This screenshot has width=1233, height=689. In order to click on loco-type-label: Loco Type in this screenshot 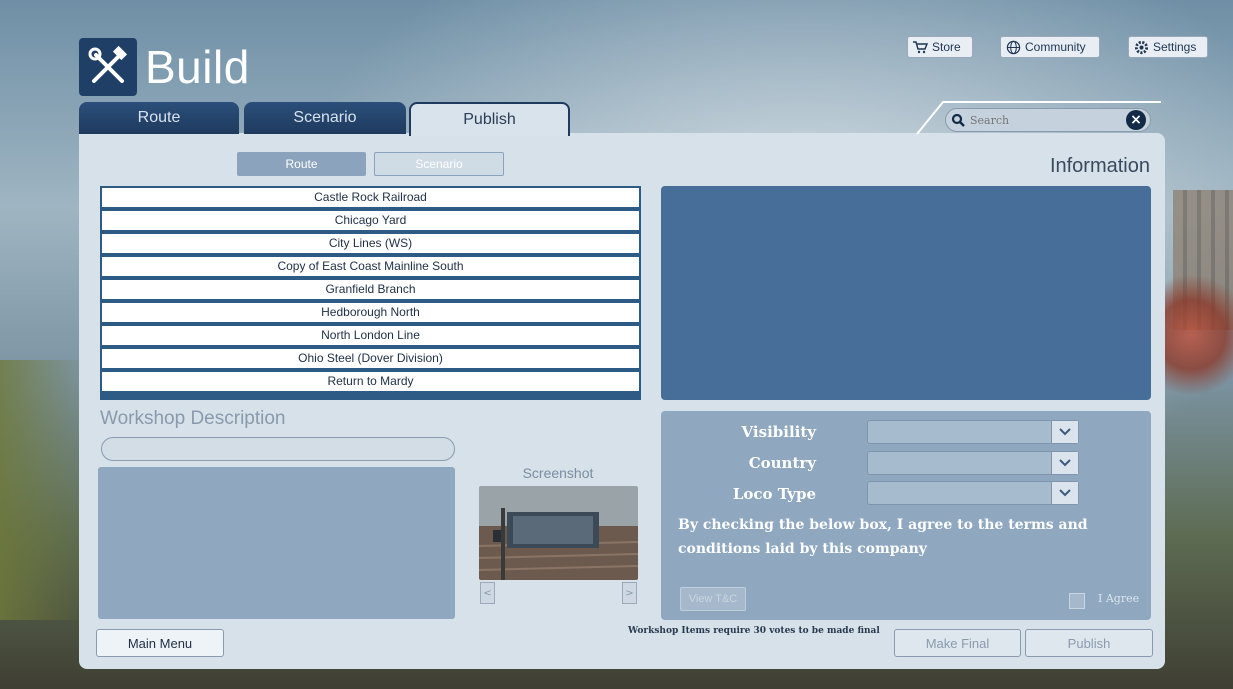, I will do `click(774, 494)`.